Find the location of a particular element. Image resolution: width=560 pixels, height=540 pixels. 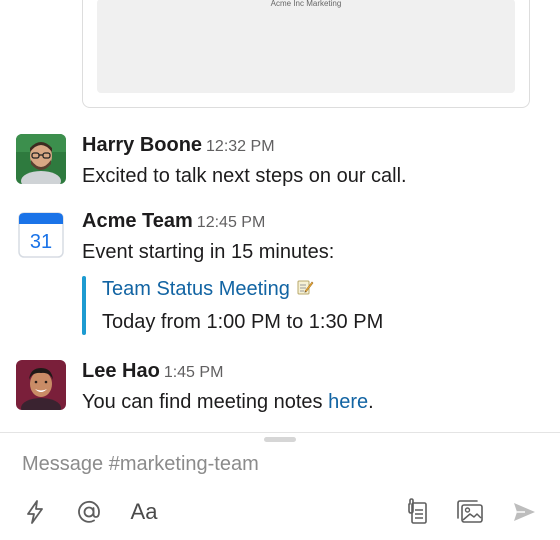

format-text-icon: Aa is located at coordinates (144, 512).